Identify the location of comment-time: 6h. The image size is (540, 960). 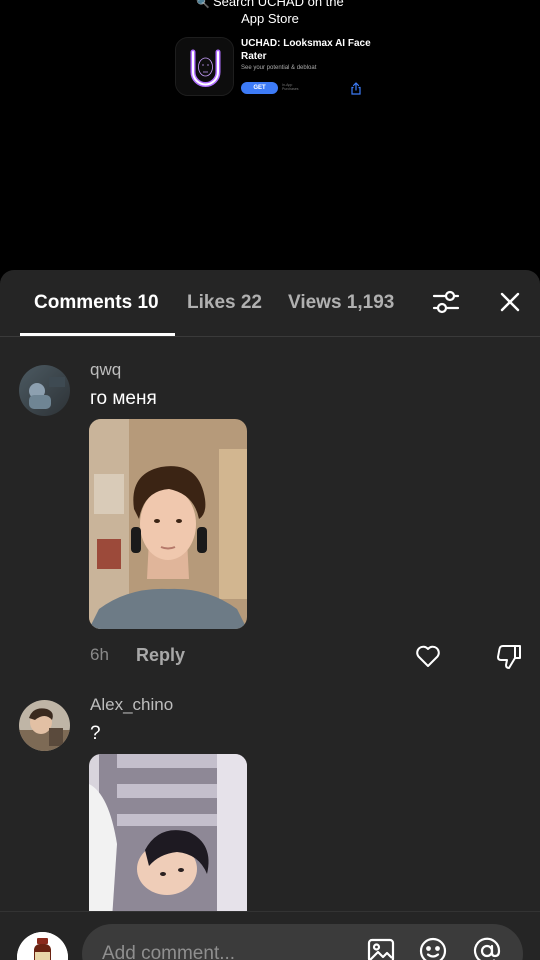
(99, 654).